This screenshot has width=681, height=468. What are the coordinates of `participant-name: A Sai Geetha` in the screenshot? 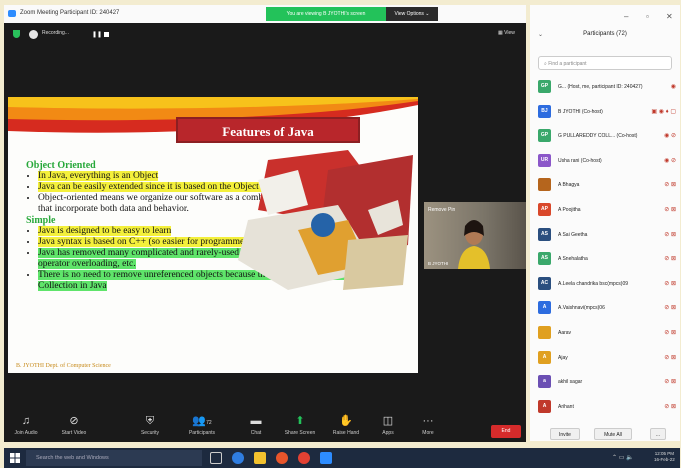 It's located at (573, 234).